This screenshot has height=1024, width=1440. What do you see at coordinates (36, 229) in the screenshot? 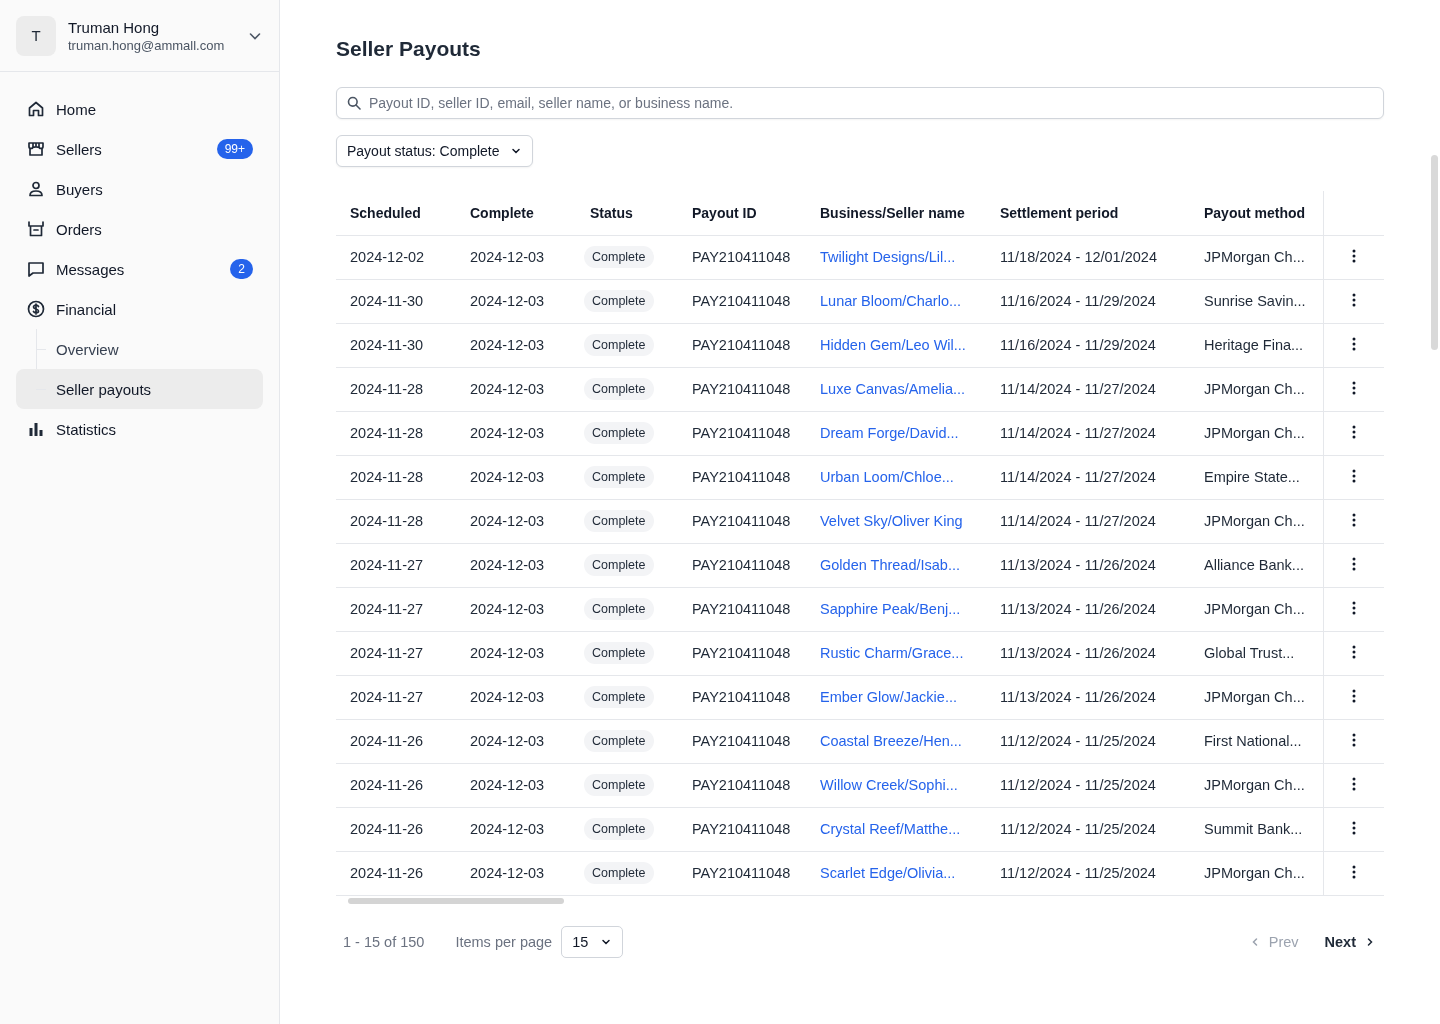
I see `box-icon` at bounding box center [36, 229].